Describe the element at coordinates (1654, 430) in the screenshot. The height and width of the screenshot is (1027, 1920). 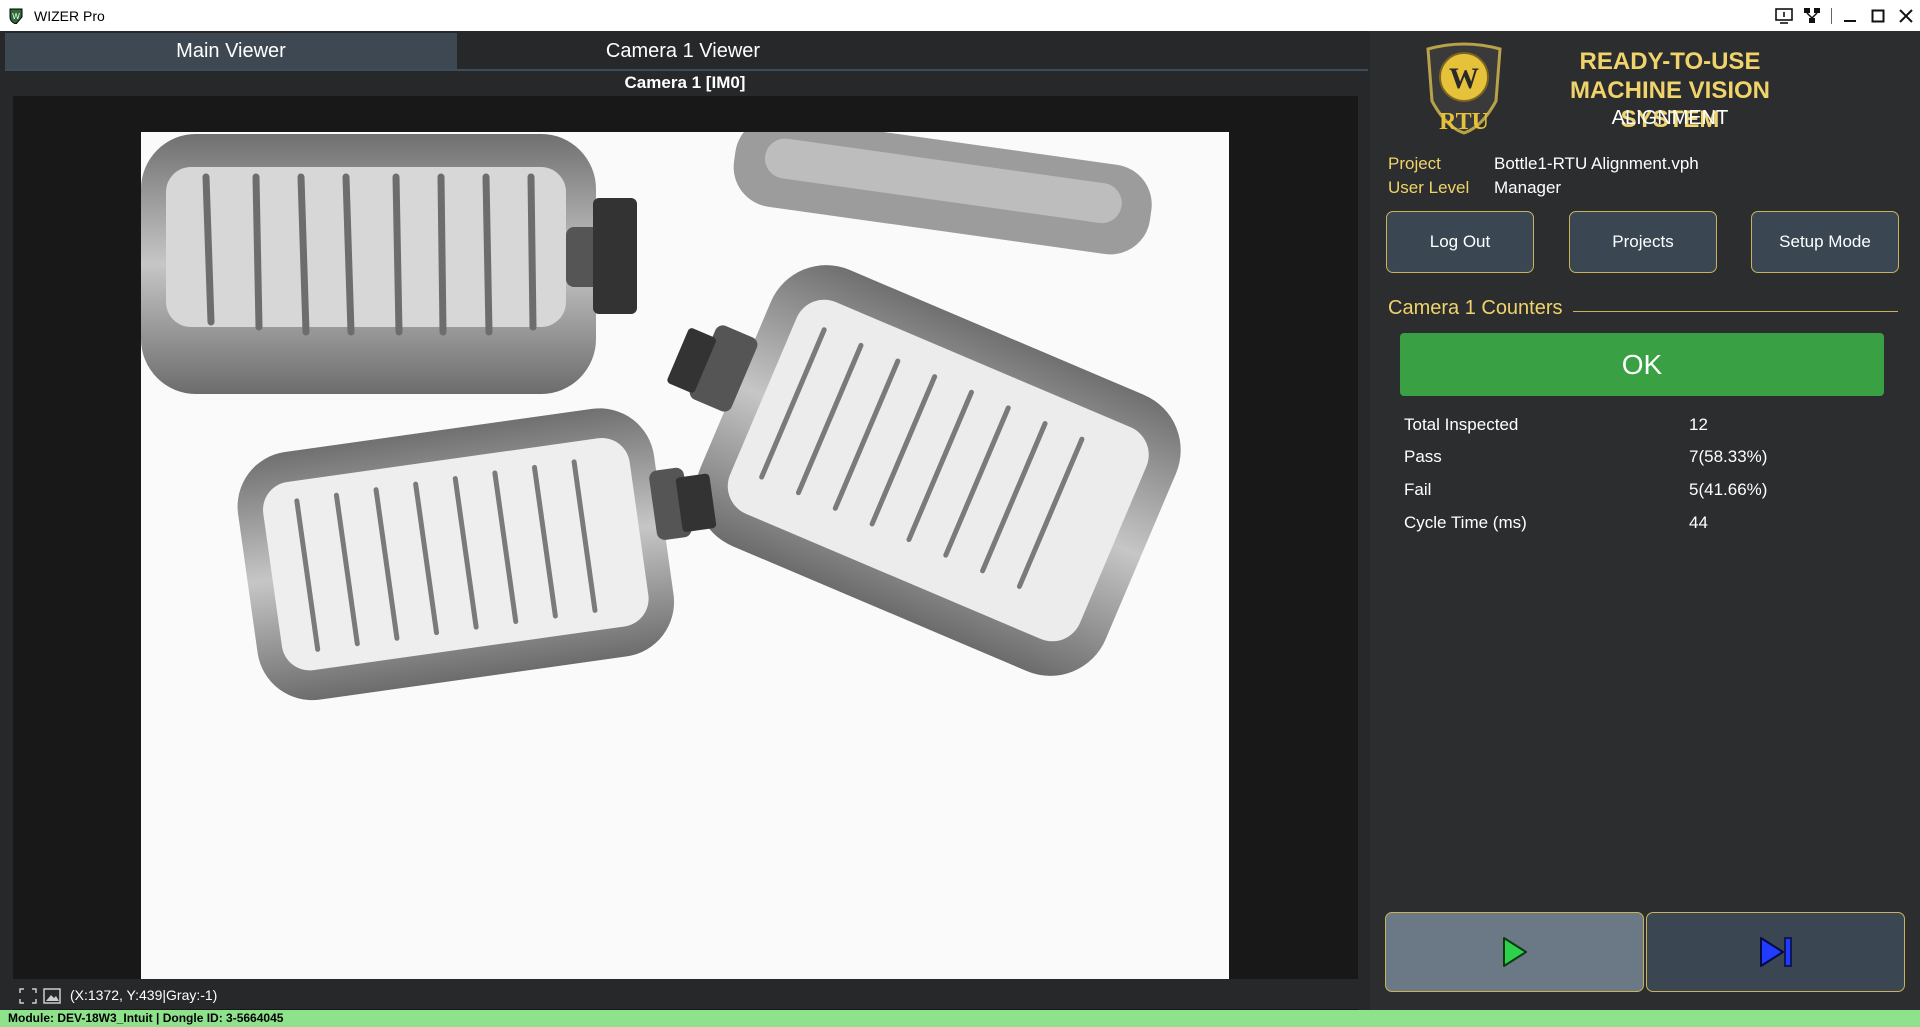
I see `counter-row: Total Inspected 12` at that location.